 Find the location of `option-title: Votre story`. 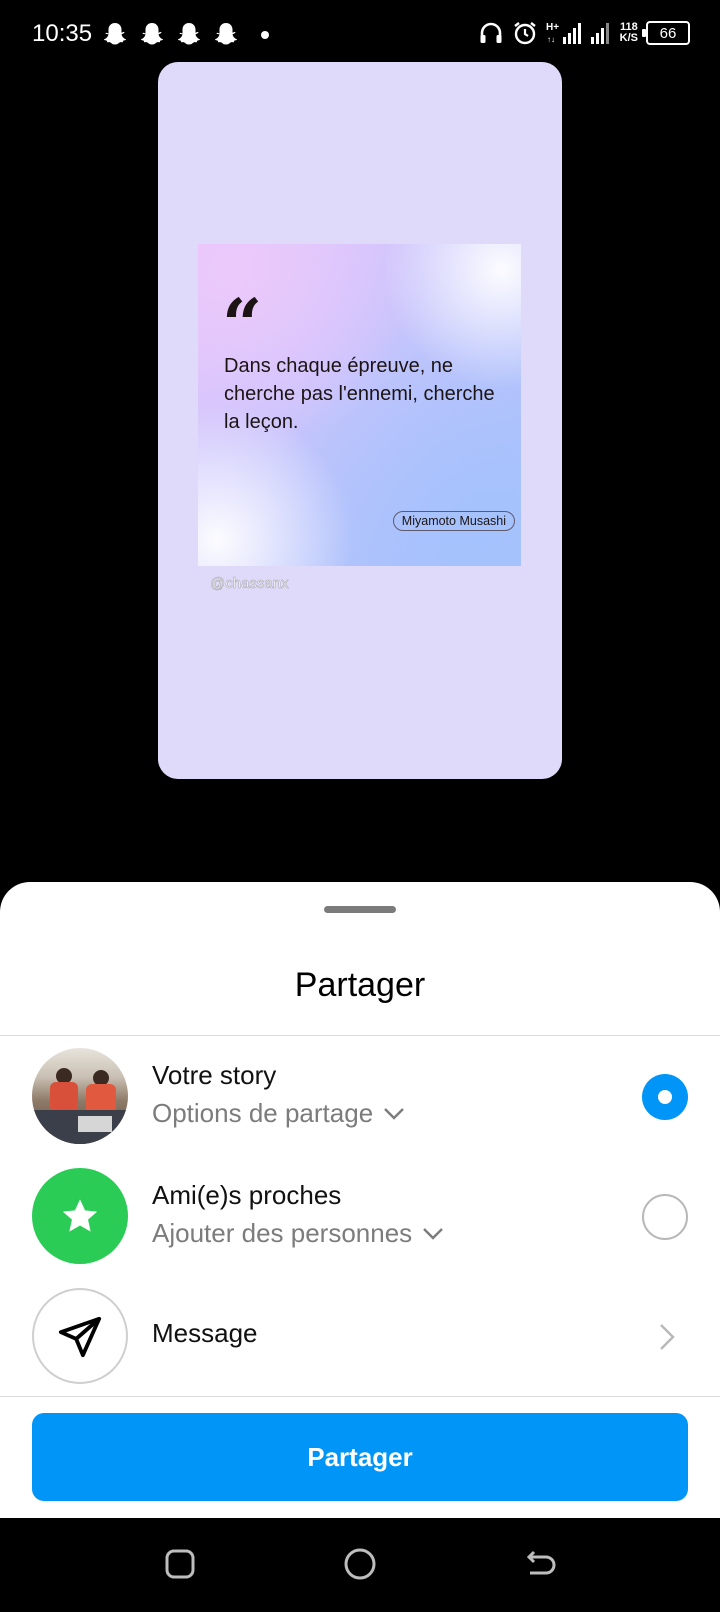

option-title: Votre story is located at coordinates (214, 1075).